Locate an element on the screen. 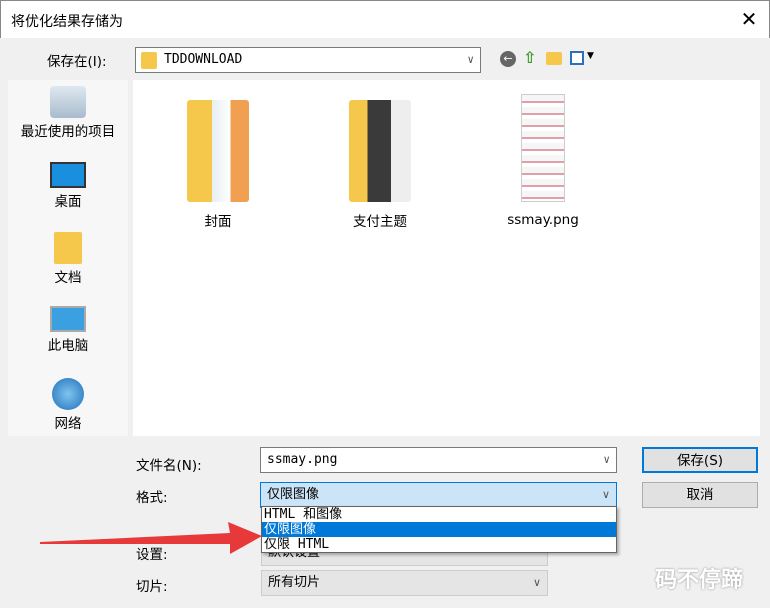  title-bar: 将优化结果存储为 ✕ is located at coordinates (385, 19).